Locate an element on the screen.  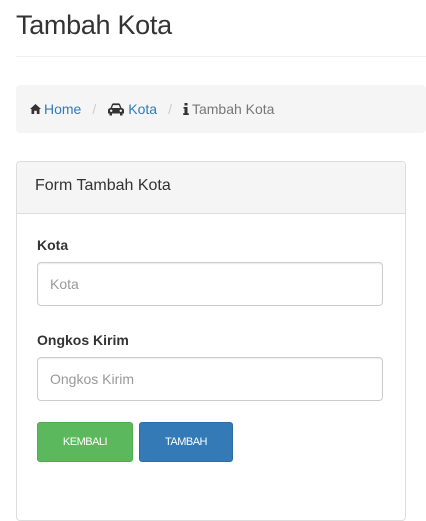
breadcrumb-current: Tambah Kota is located at coordinates (229, 109).